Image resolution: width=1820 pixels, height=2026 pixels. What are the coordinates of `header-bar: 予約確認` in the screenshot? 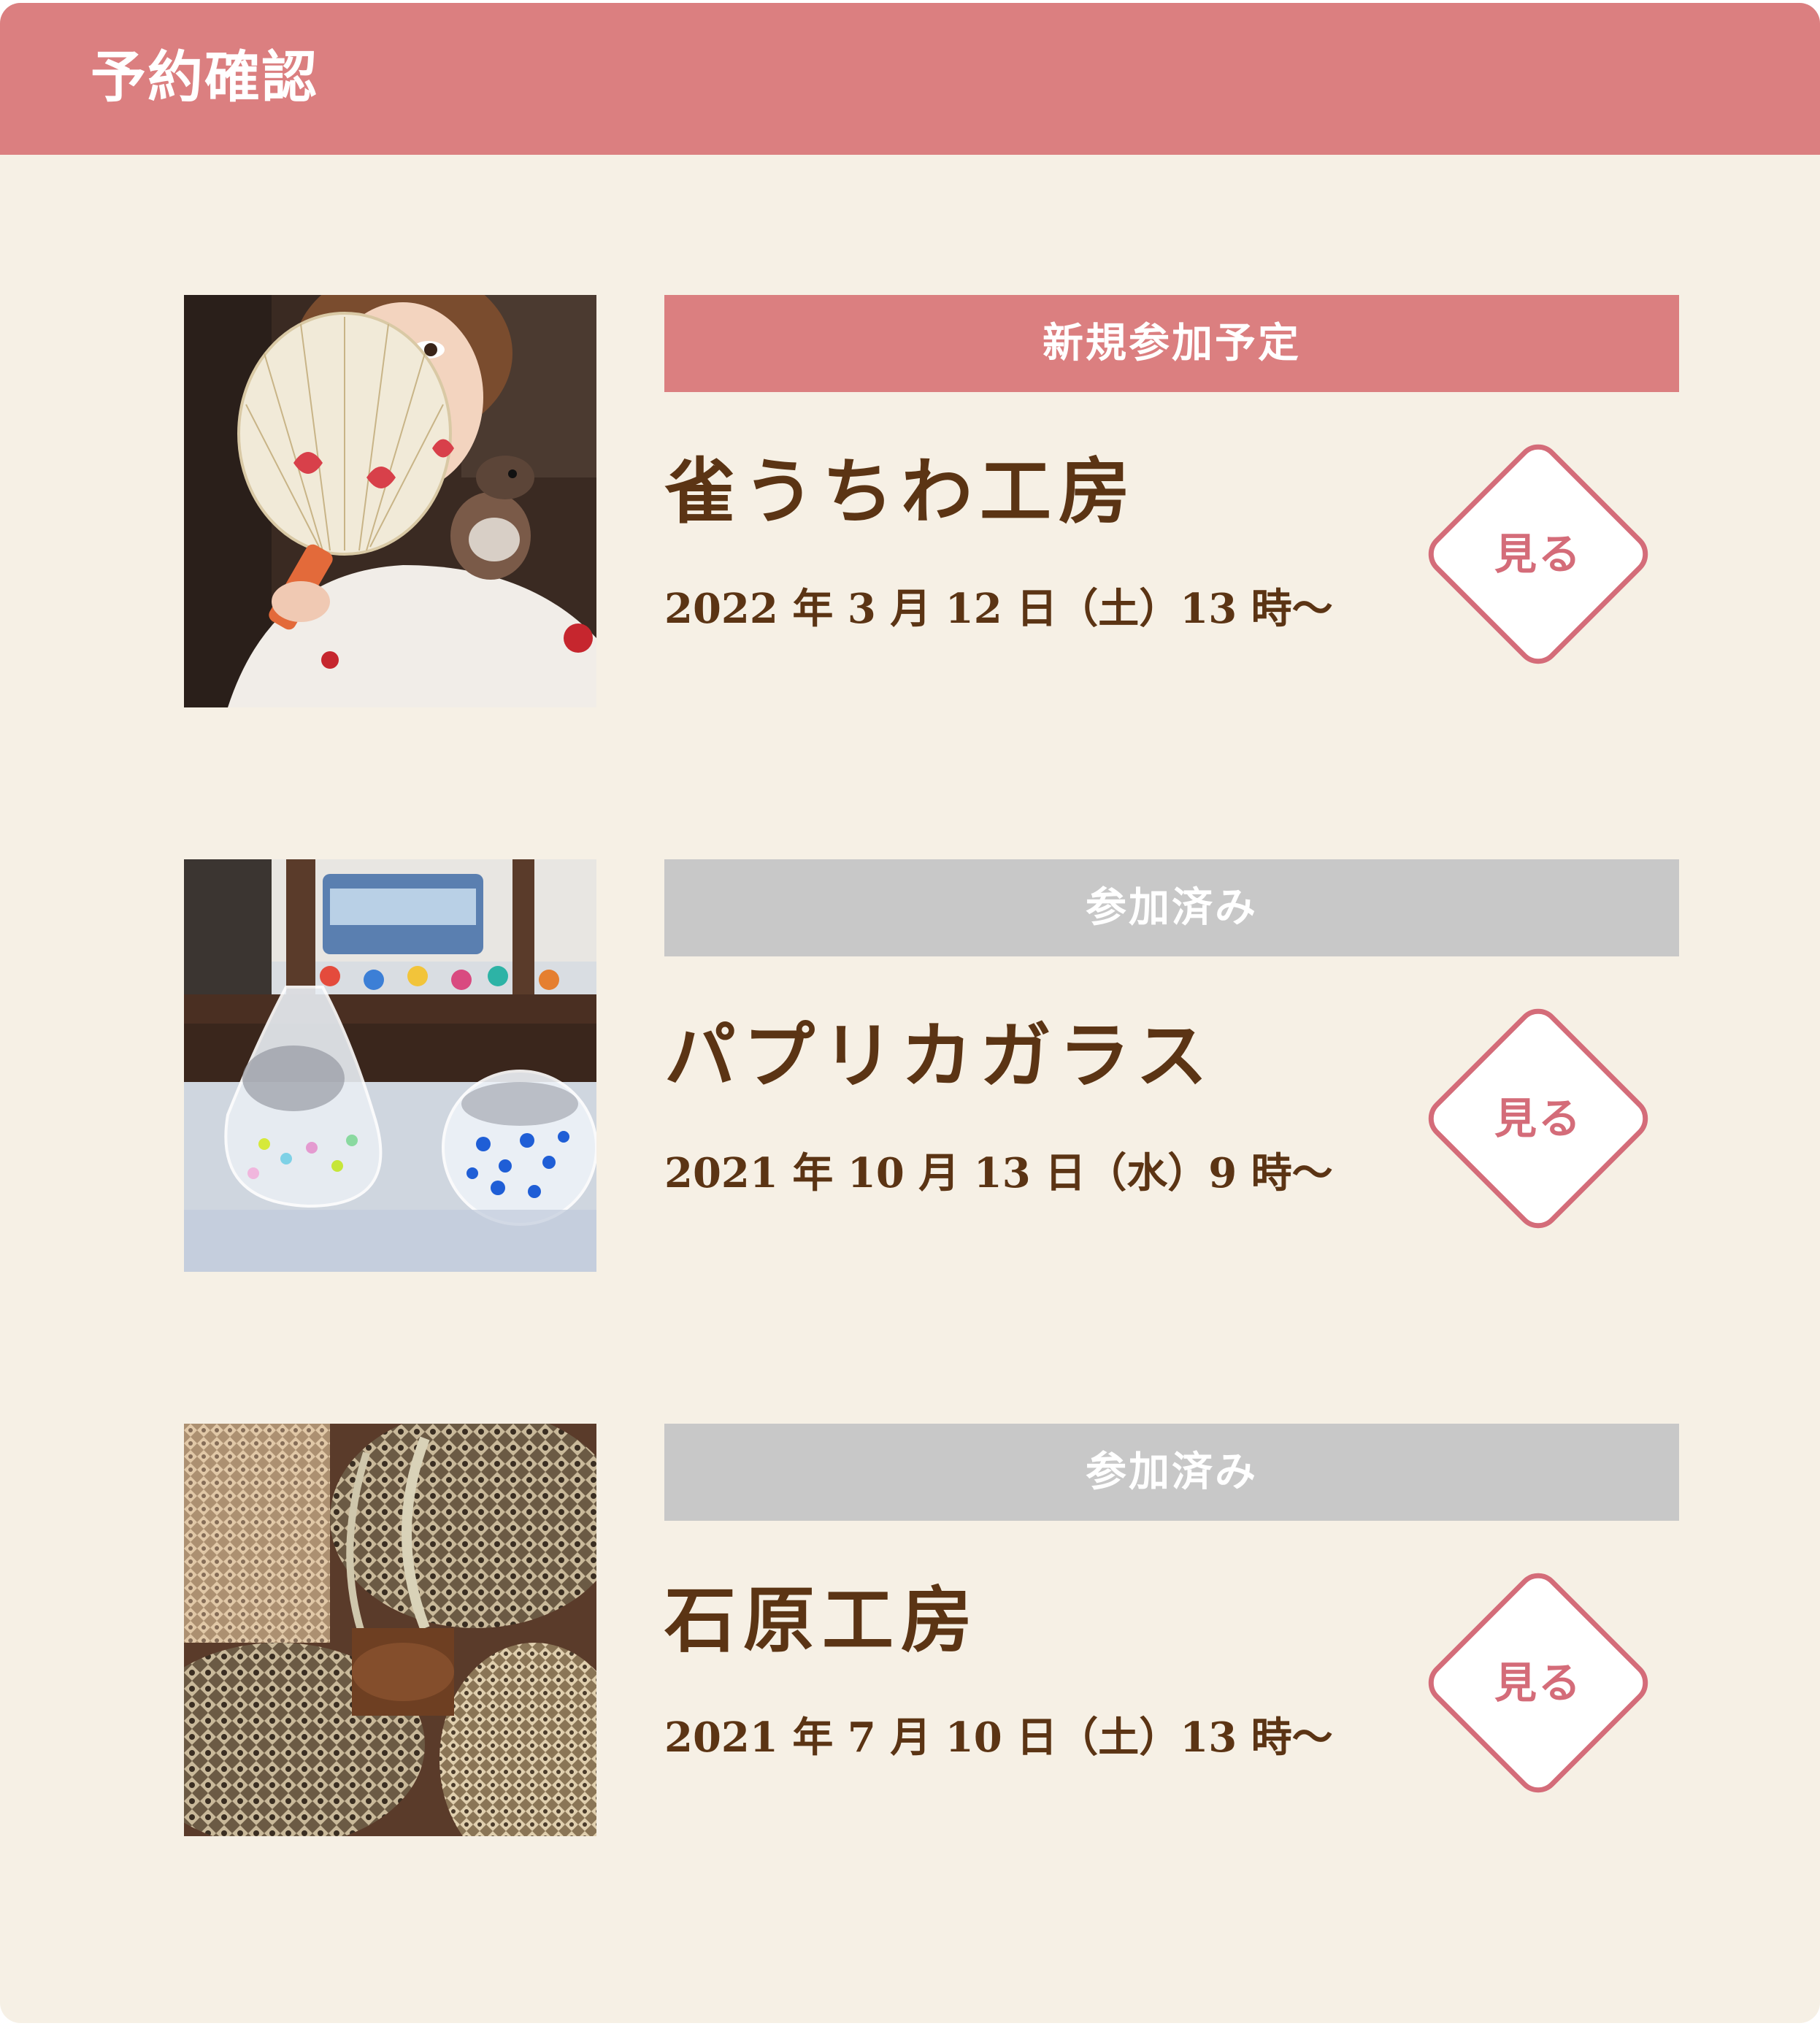 It's located at (910, 79).